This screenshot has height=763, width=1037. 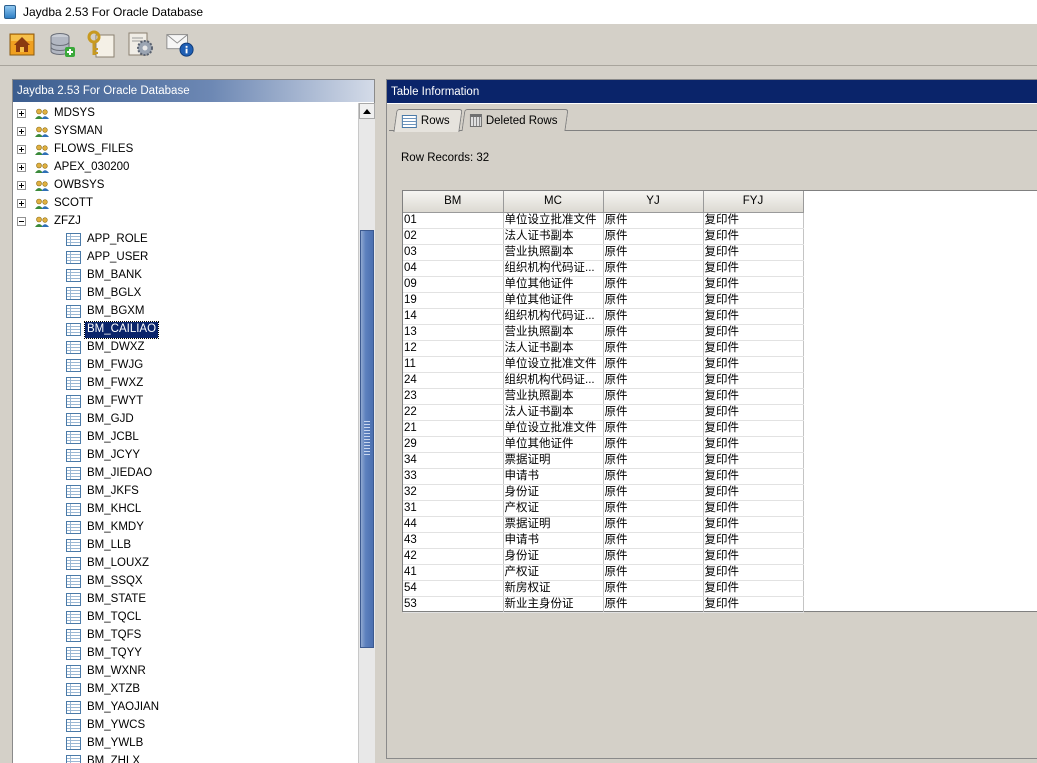 I want to click on table-cell-bm: 14, so click(x=453, y=316).